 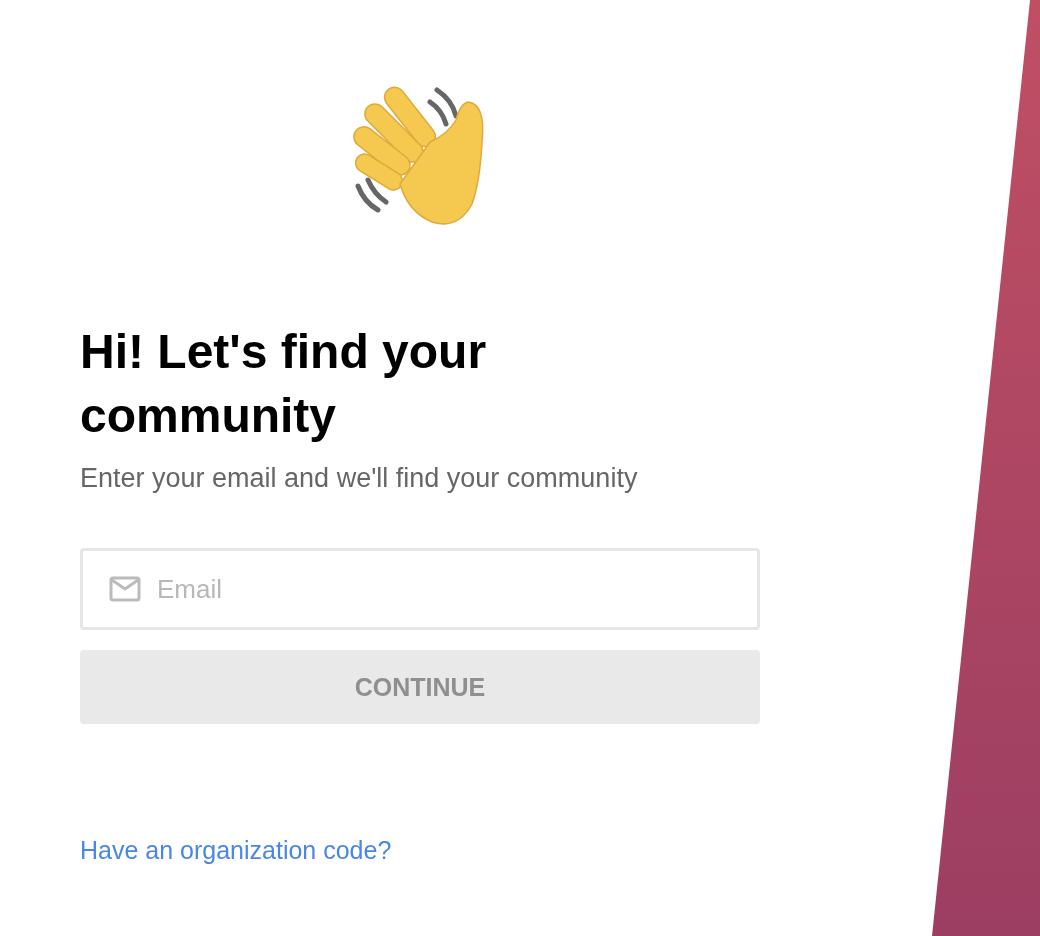 I want to click on organization-code-link: Have an organization code?, so click(x=236, y=850).